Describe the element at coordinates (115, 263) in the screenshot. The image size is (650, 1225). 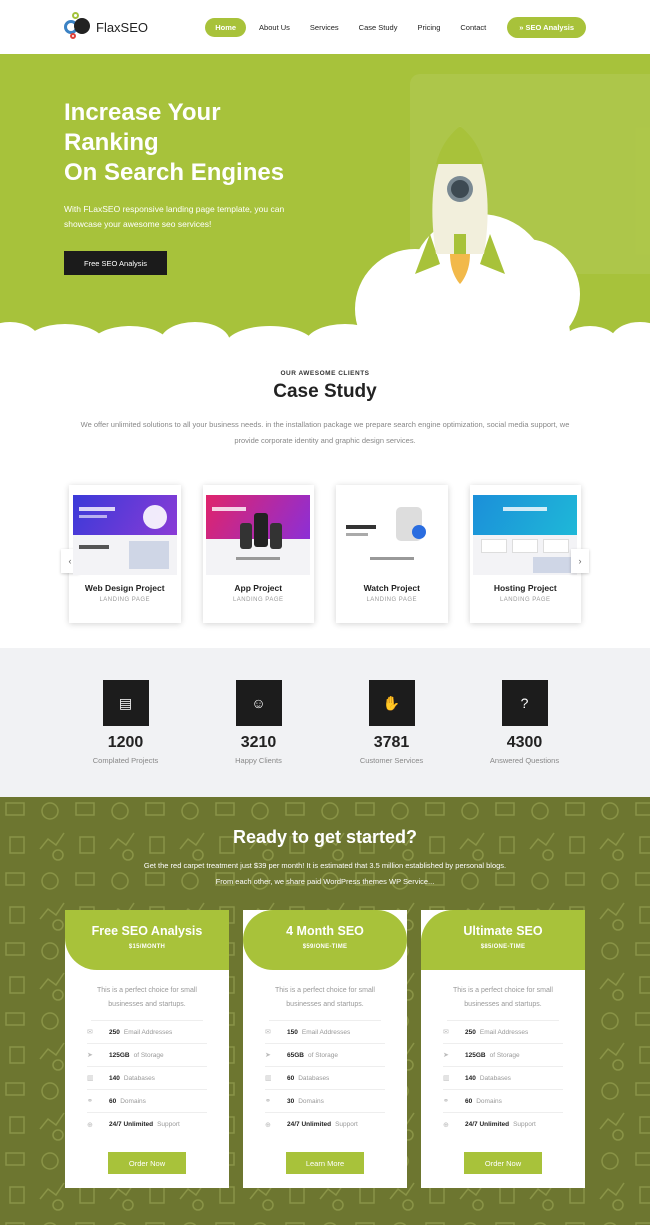
I see `free-seo-analysis-button: Free SEO Analysis` at that location.